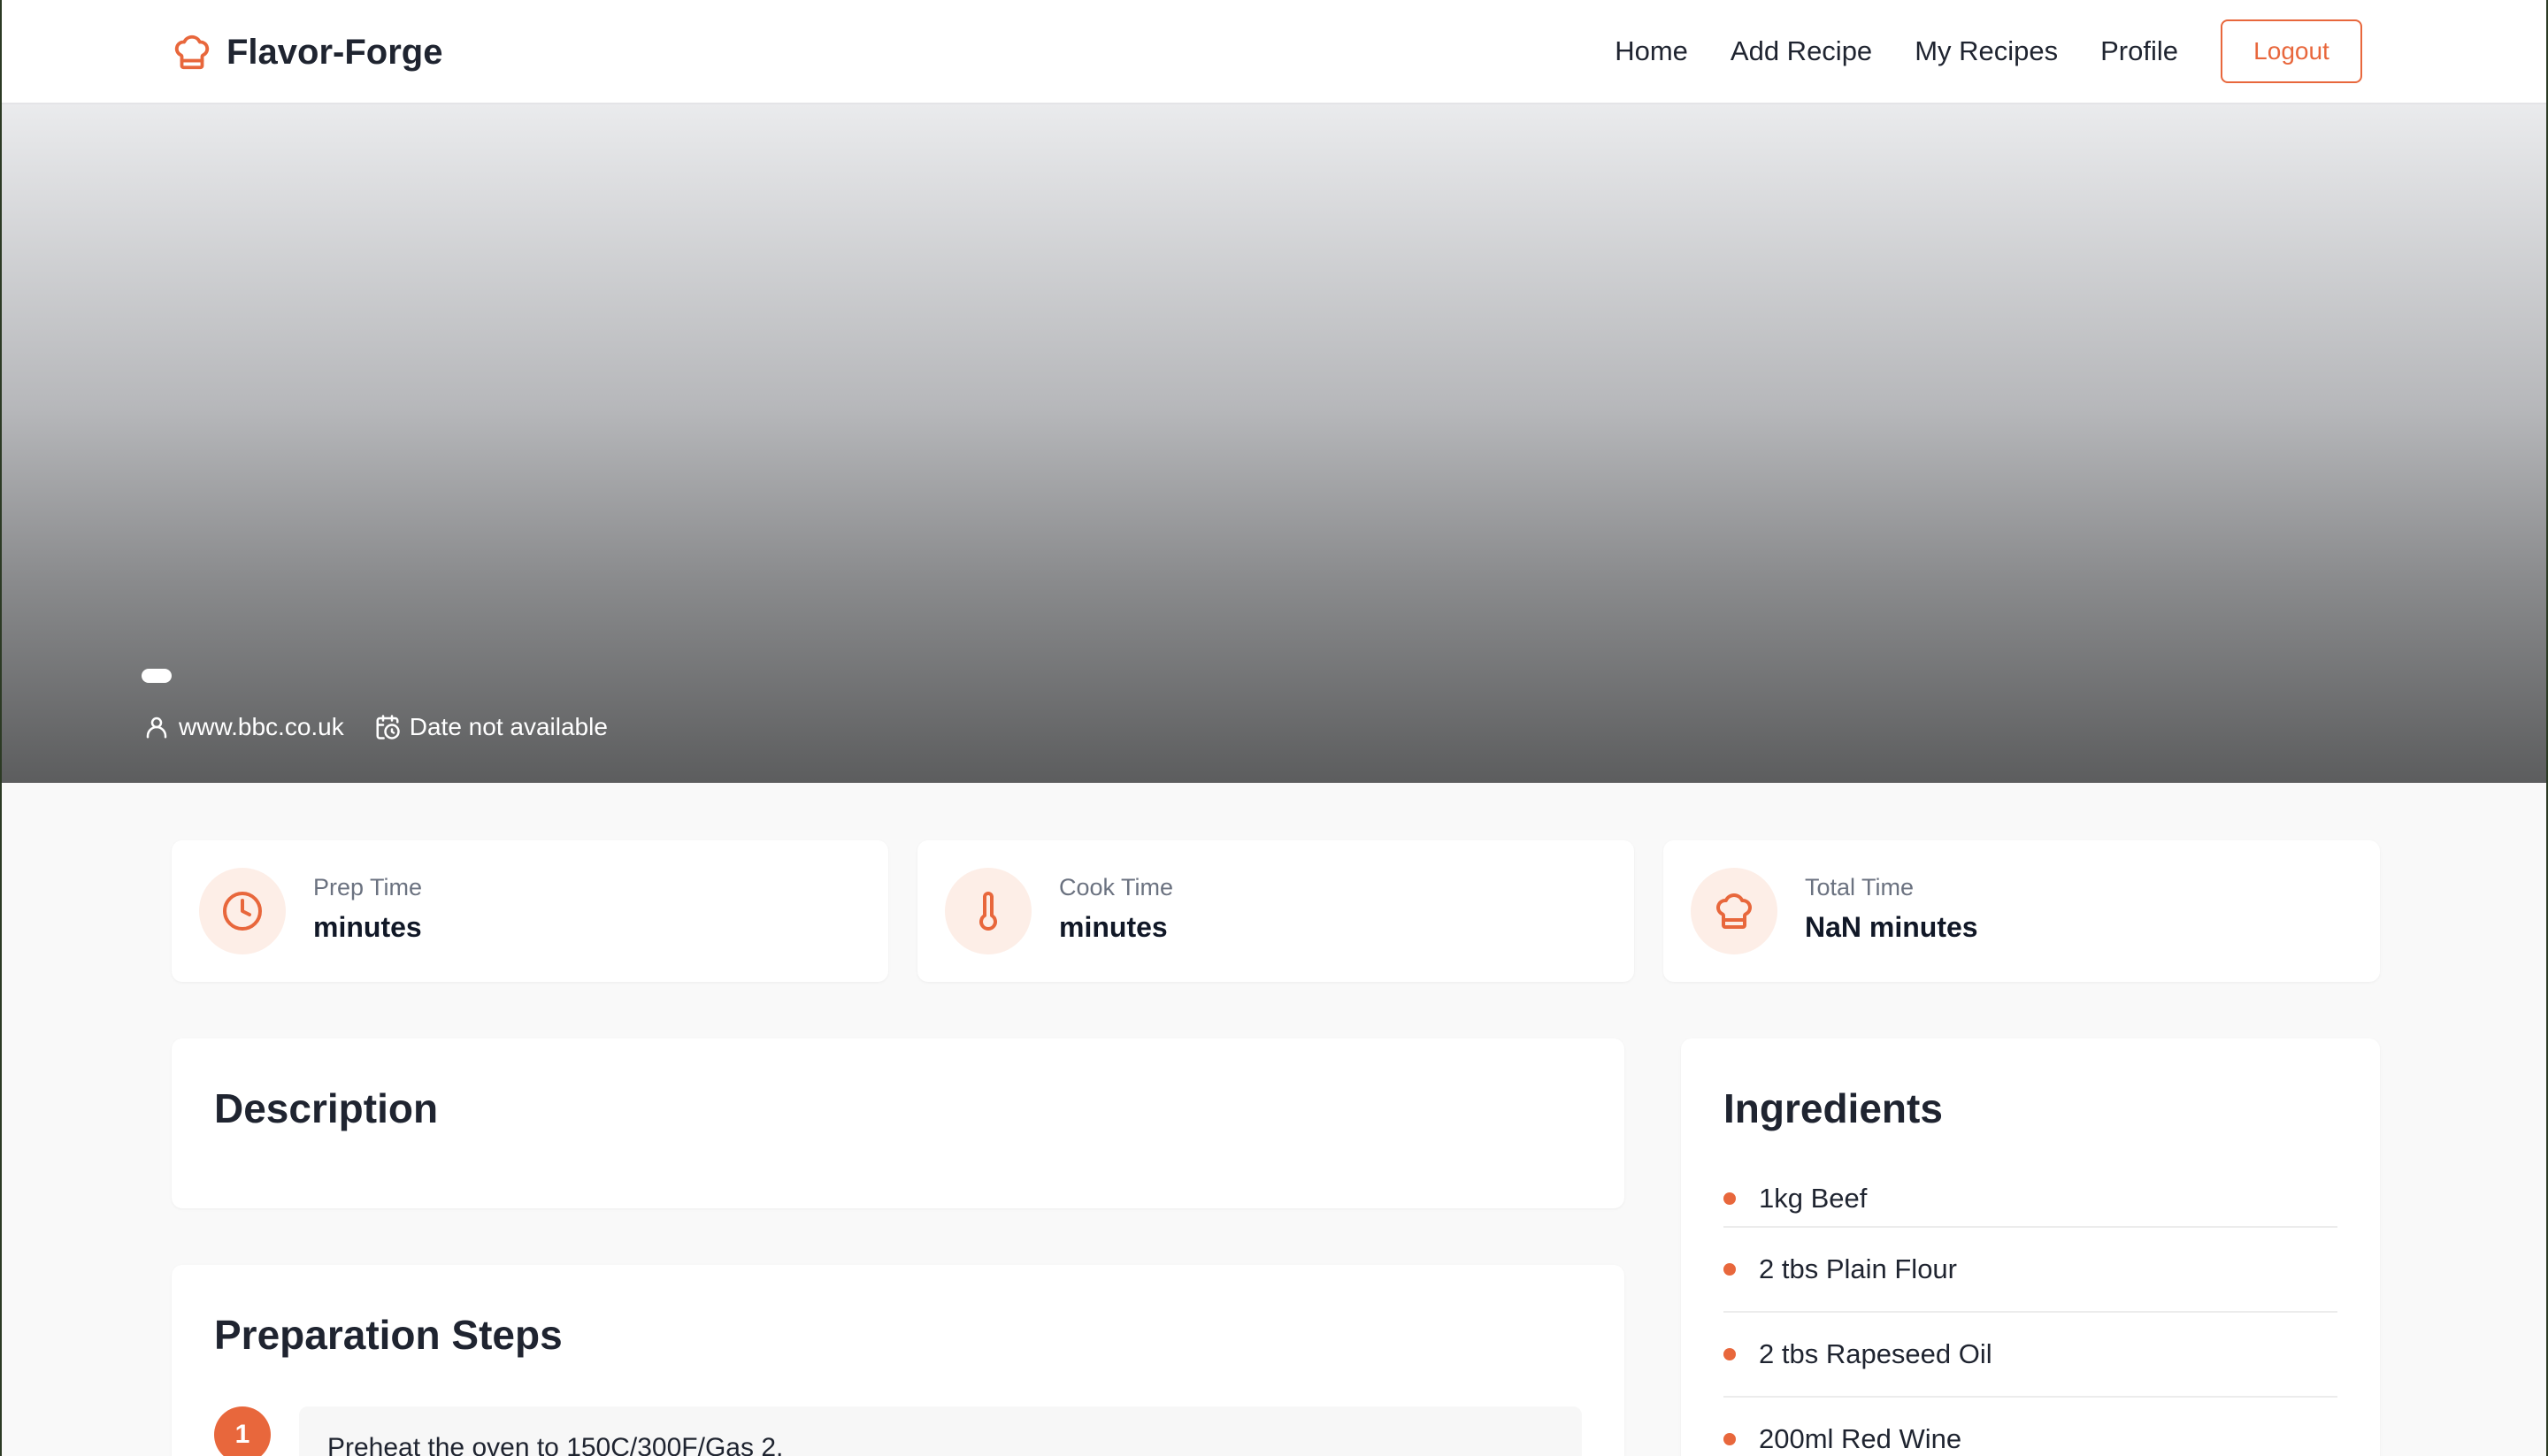 Image resolution: width=2548 pixels, height=1456 pixels. I want to click on prep-time-value: minutes, so click(367, 927).